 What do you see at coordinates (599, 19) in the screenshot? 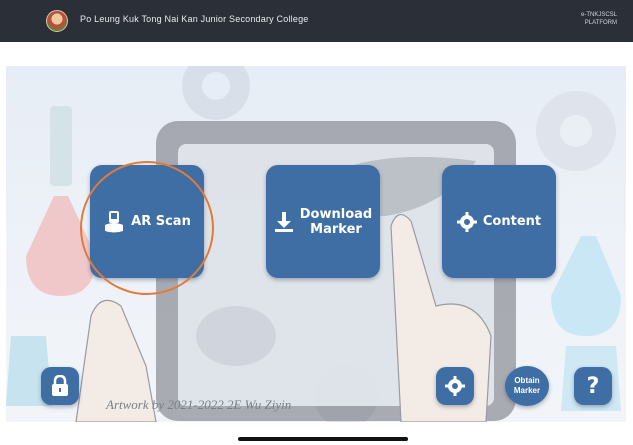
I see `app-code: e-TNKJSCSL PLATFORM` at bounding box center [599, 19].